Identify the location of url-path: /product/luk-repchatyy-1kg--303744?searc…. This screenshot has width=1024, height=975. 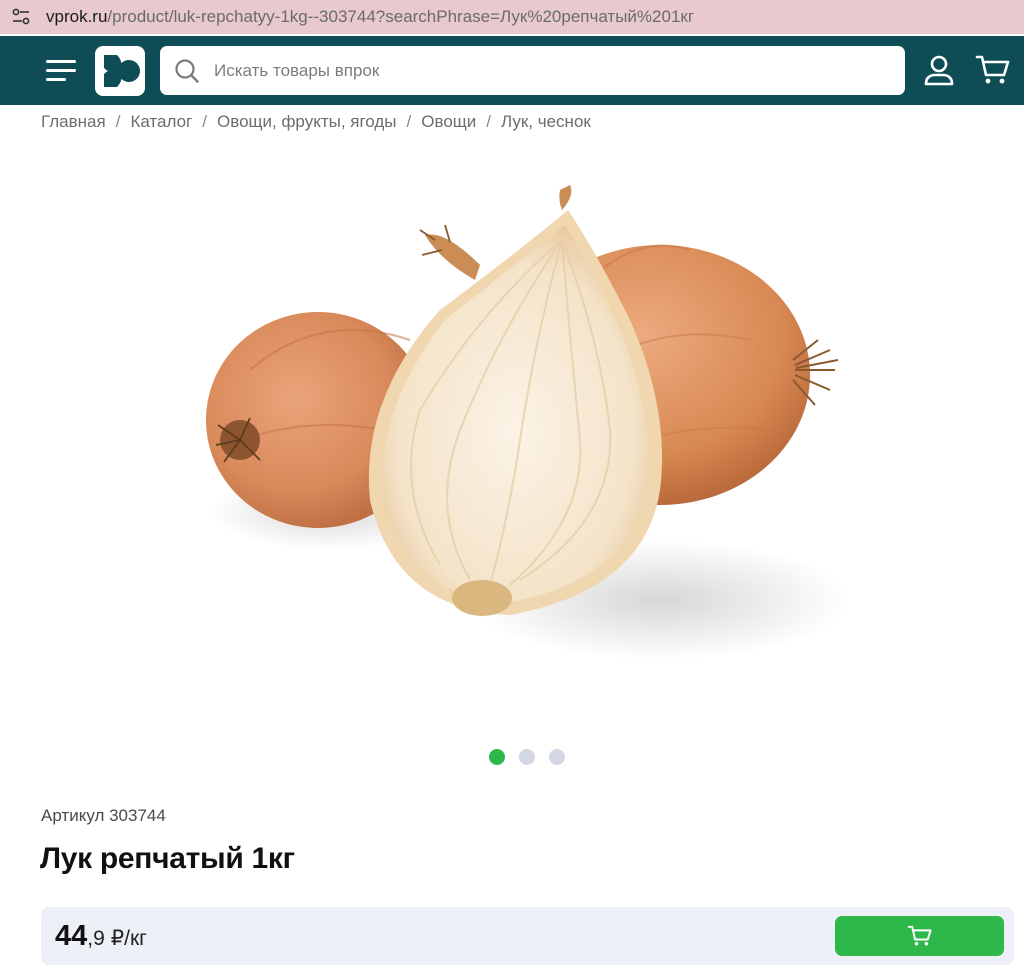
(401, 16).